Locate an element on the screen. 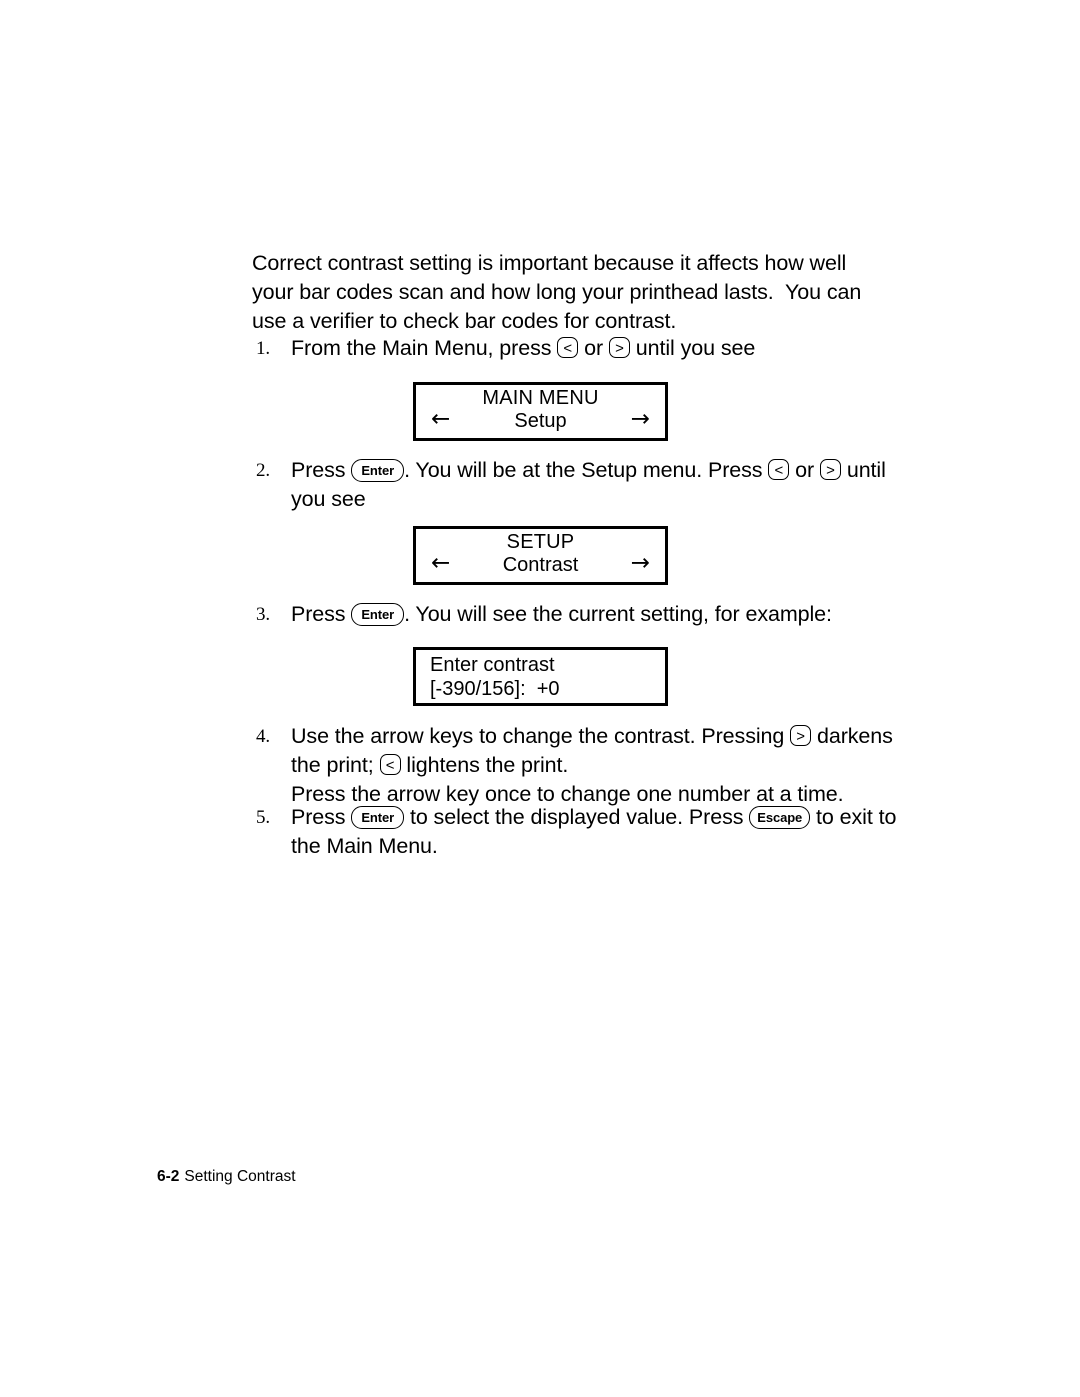 The width and height of the screenshot is (1080, 1397). contrast-value-display-content: Enter contrast [-390/156]: +0 is located at coordinates (540, 676).